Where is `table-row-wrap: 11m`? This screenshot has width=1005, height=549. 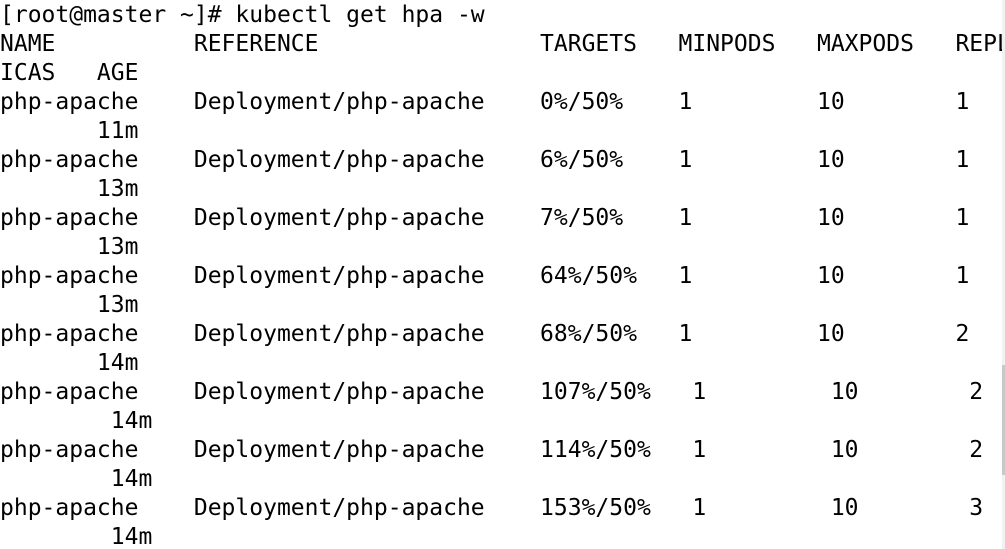 table-row-wrap: 11m is located at coordinates (69, 131).